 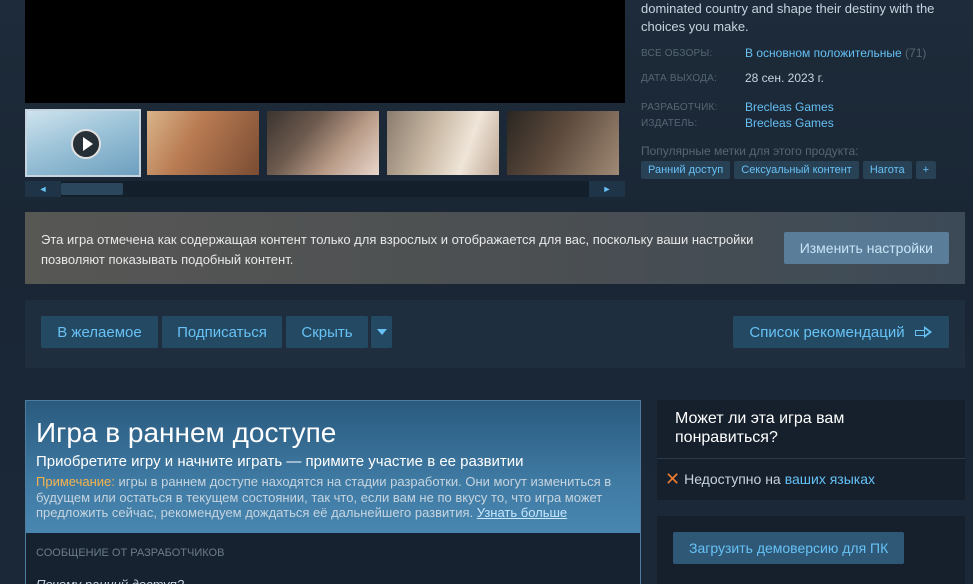 What do you see at coordinates (789, 107) in the screenshot?
I see `developer-link: Brecleas Games` at bounding box center [789, 107].